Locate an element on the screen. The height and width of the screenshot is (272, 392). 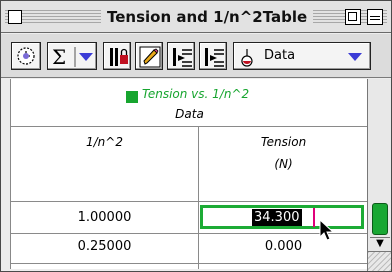
tension-edit-value: 34.300 is located at coordinates (277, 217).